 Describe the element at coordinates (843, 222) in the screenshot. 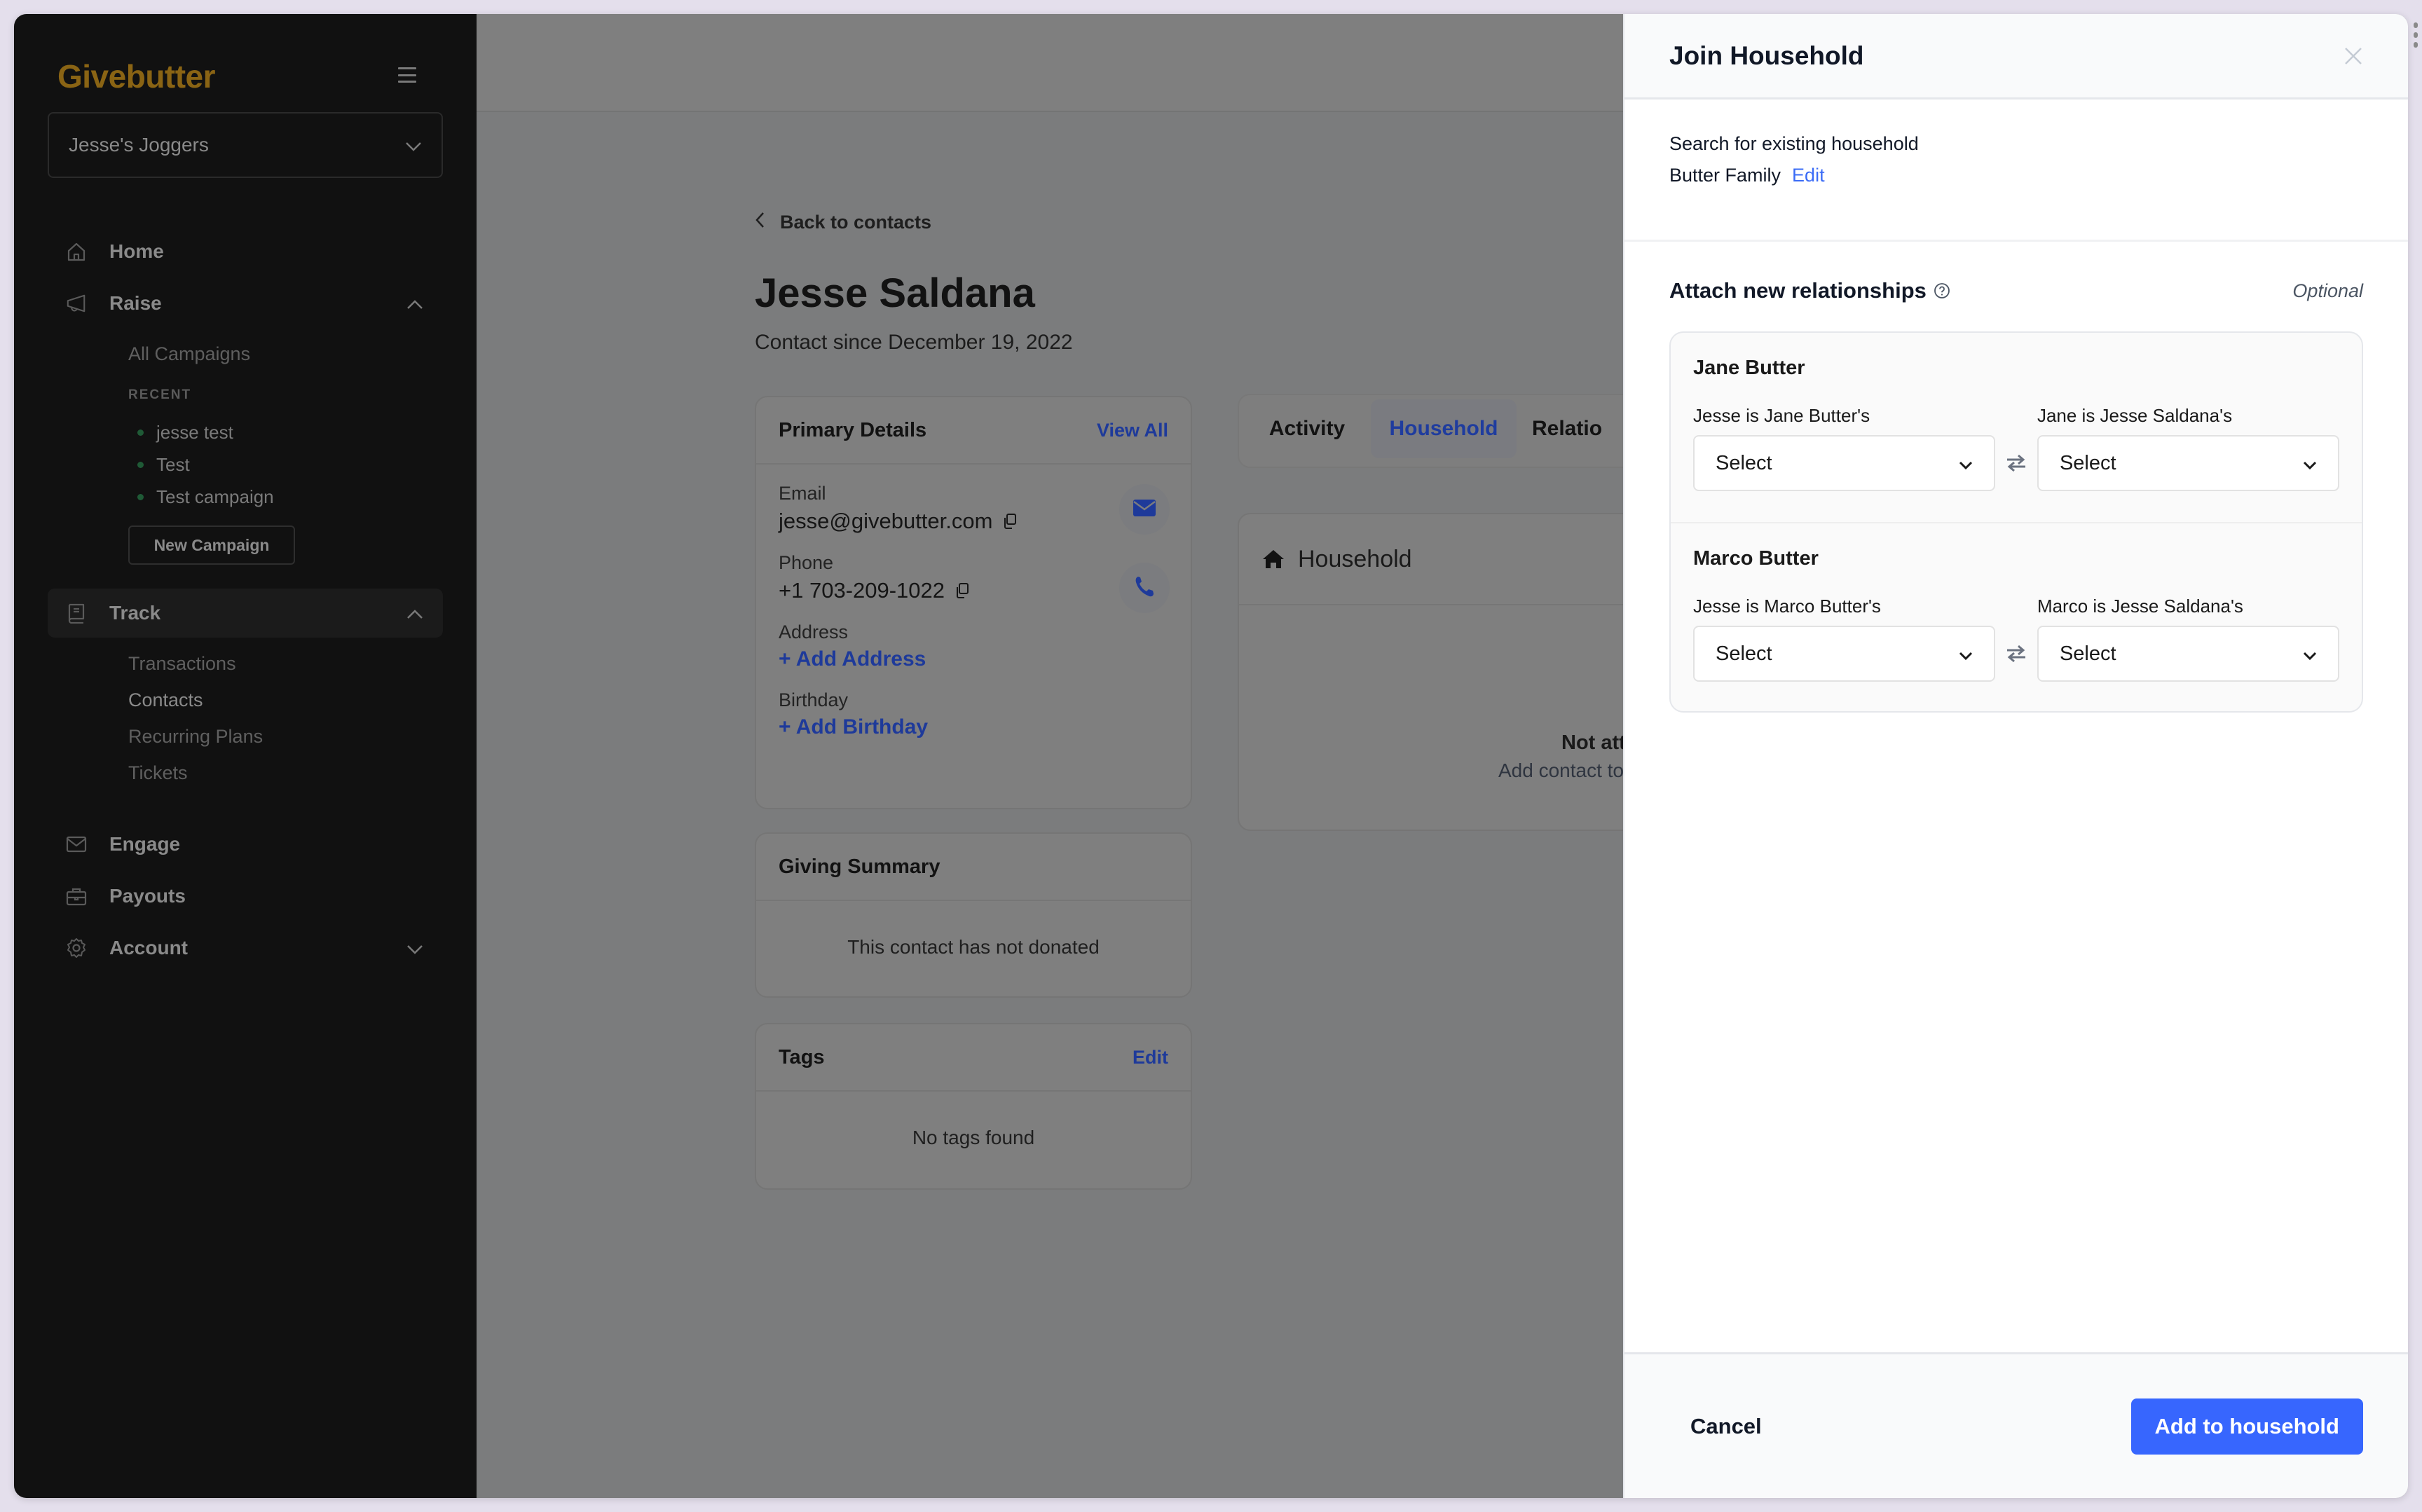

I see `back-to-contacts-link: Back to contacts` at that location.